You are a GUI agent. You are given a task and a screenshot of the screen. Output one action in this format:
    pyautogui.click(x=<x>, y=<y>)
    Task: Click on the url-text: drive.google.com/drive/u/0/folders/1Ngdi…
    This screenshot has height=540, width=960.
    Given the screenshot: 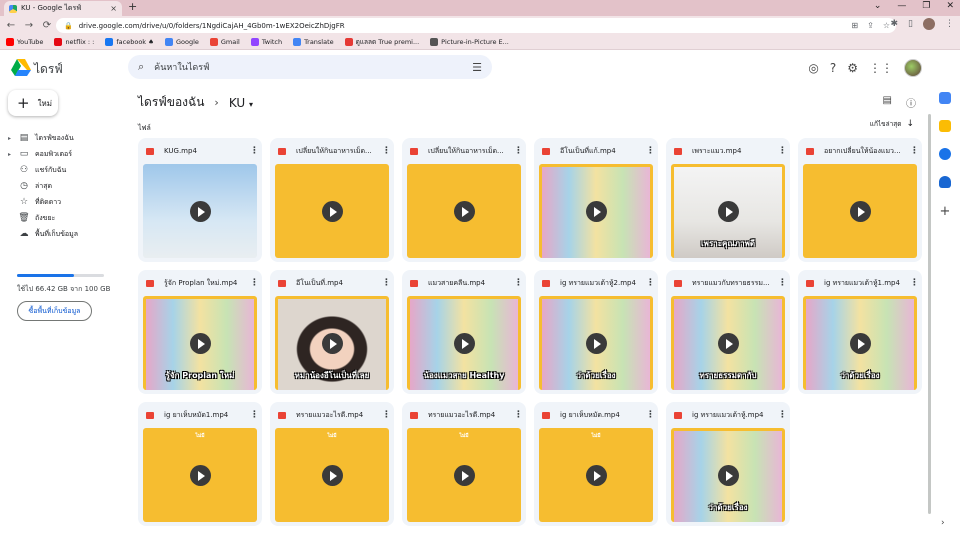 What is the action you would take?
    pyautogui.click(x=465, y=26)
    